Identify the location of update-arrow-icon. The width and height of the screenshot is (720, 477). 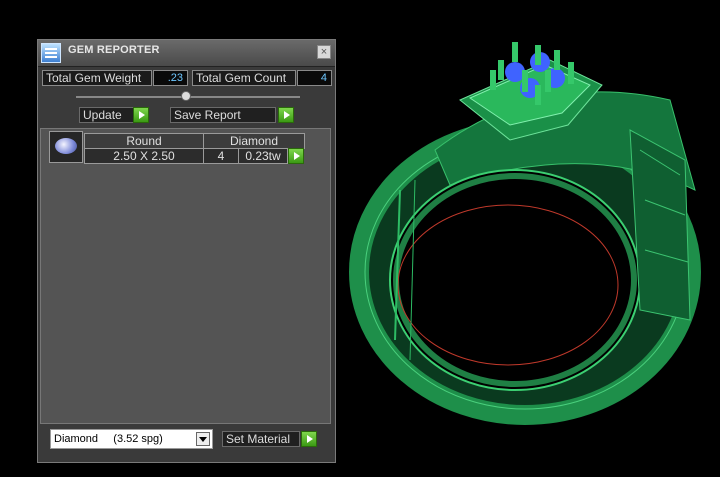
(141, 115).